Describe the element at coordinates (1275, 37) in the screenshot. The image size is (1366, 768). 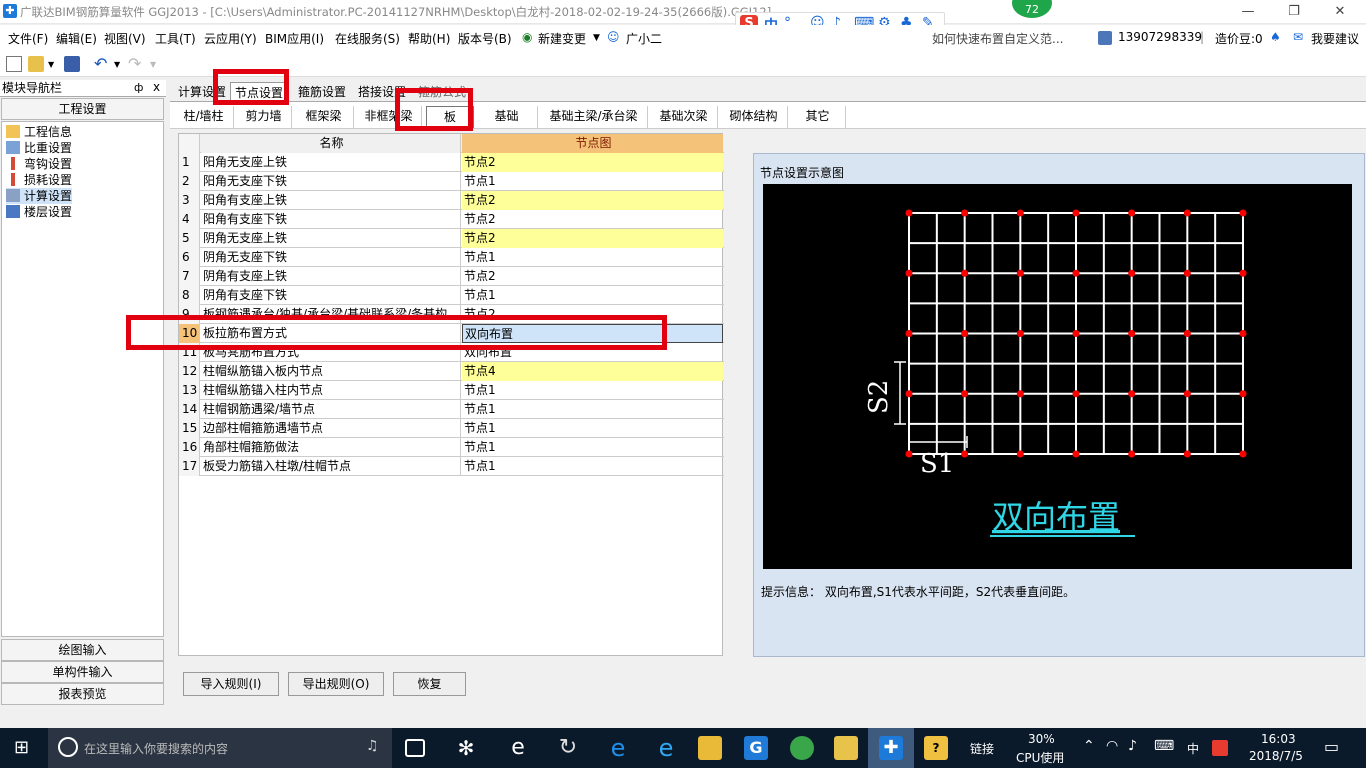
I see `bell-icon: ♠` at that location.